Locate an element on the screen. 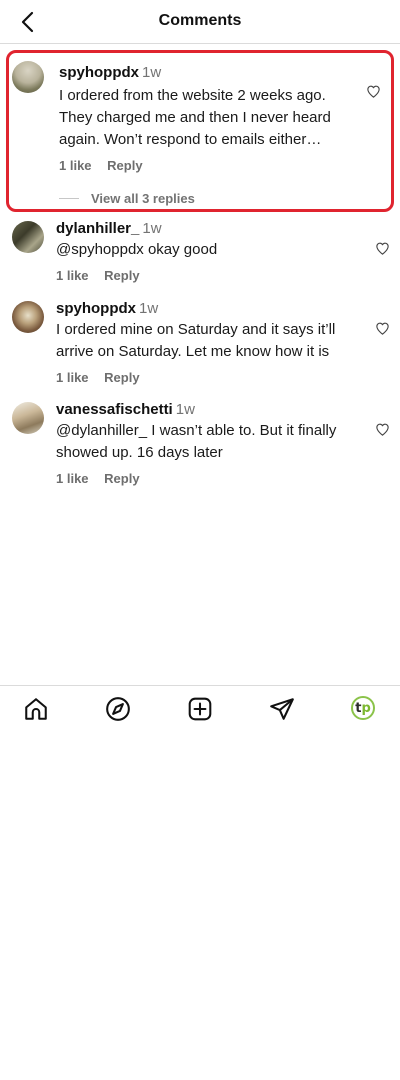 The width and height of the screenshot is (400, 1080). profile-initial-p: p is located at coordinates (366, 708).